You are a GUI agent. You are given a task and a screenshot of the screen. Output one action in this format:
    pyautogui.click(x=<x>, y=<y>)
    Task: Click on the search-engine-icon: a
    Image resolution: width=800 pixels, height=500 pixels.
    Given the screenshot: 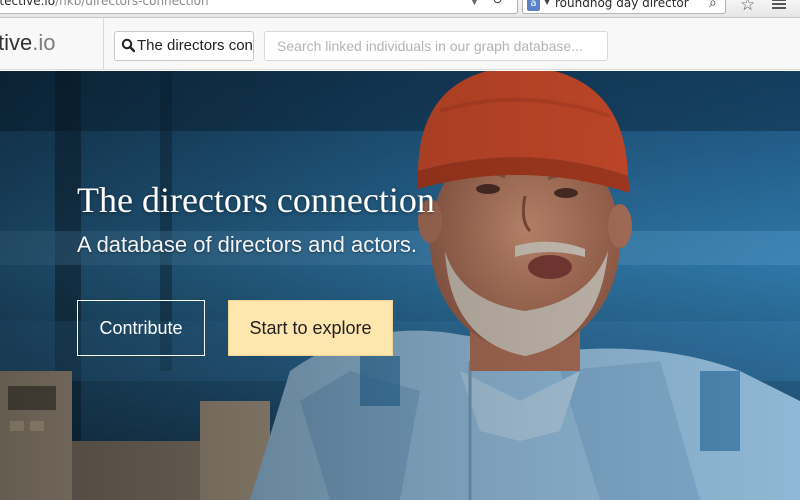 What is the action you would take?
    pyautogui.click(x=533, y=5)
    